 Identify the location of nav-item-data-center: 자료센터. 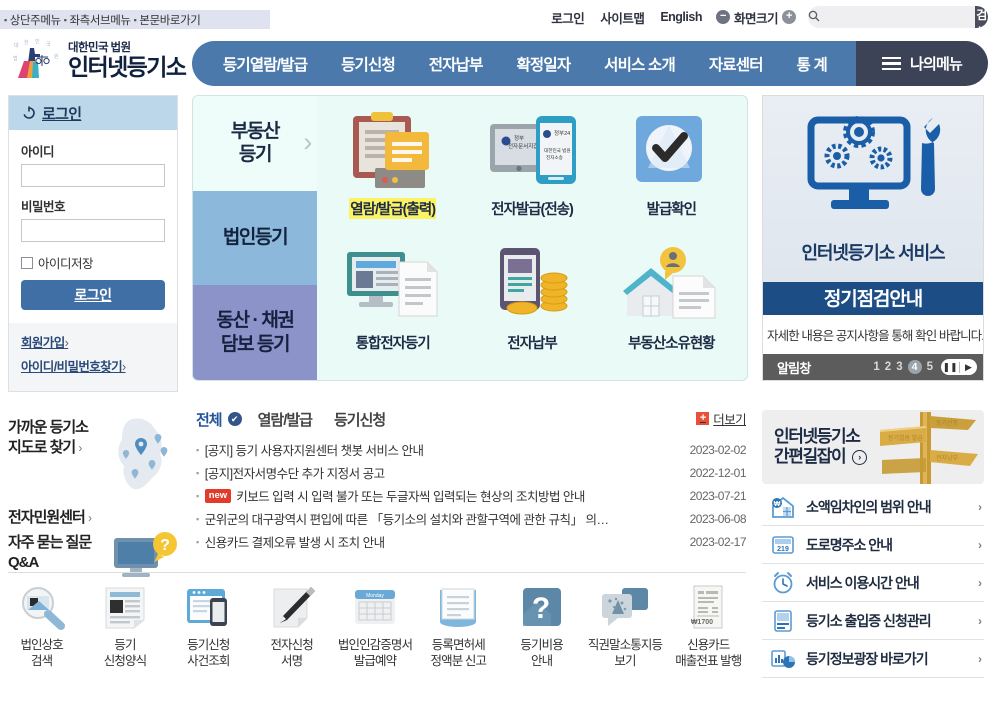
(736, 64).